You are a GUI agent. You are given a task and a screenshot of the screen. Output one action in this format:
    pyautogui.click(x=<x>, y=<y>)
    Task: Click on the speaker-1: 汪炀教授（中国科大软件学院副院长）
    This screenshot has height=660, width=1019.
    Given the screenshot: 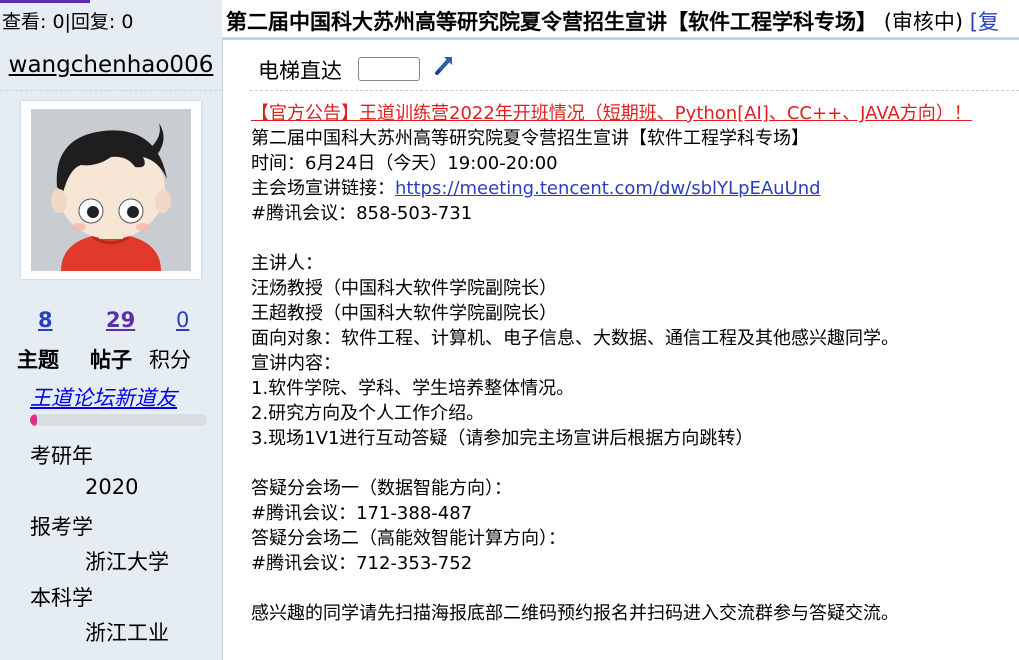 What is the action you would take?
    pyautogui.click(x=404, y=288)
    